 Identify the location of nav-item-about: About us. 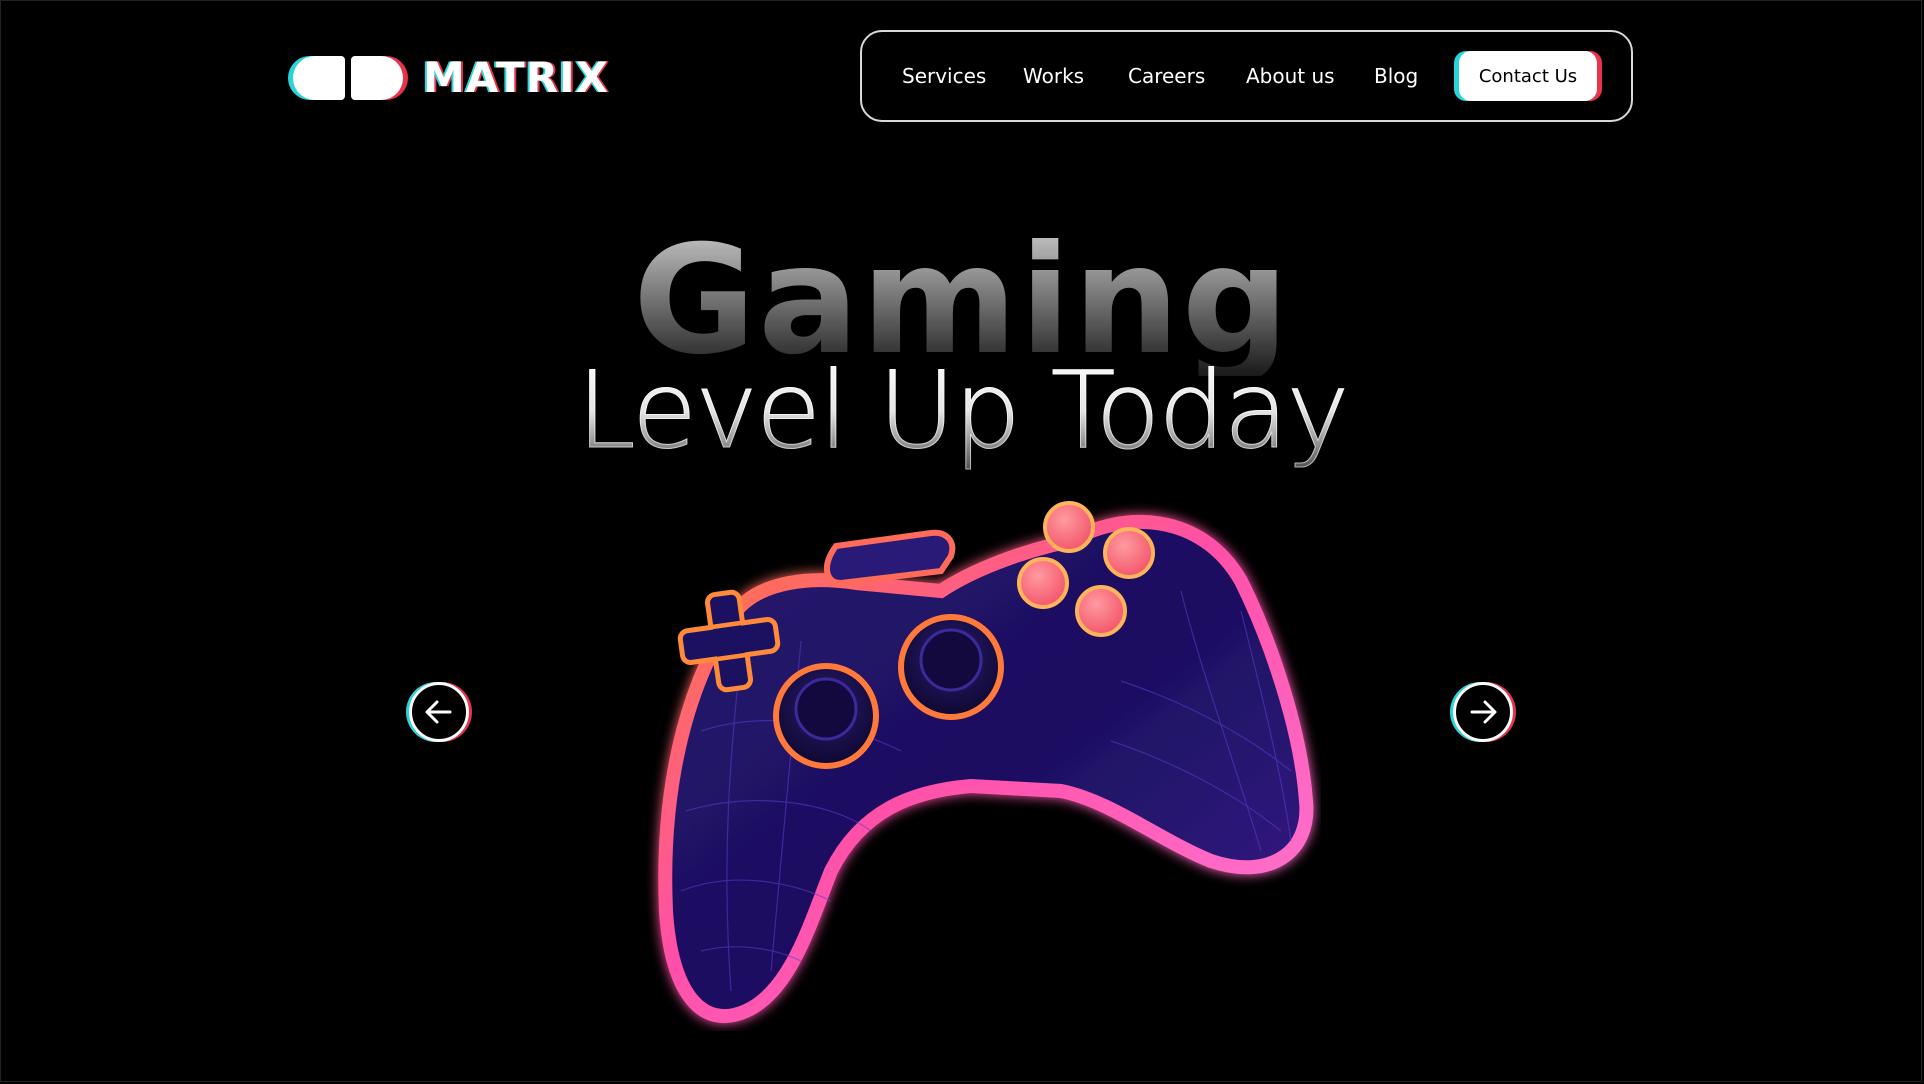
(1290, 76).